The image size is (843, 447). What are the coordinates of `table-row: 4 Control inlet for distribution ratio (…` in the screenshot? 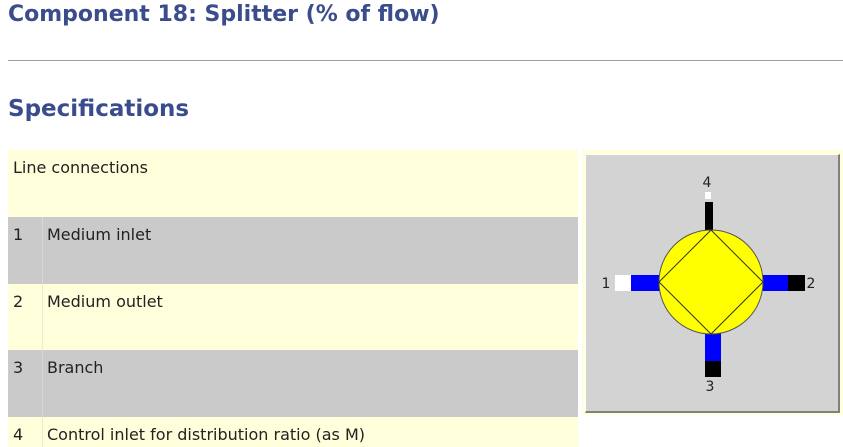 It's located at (293, 432).